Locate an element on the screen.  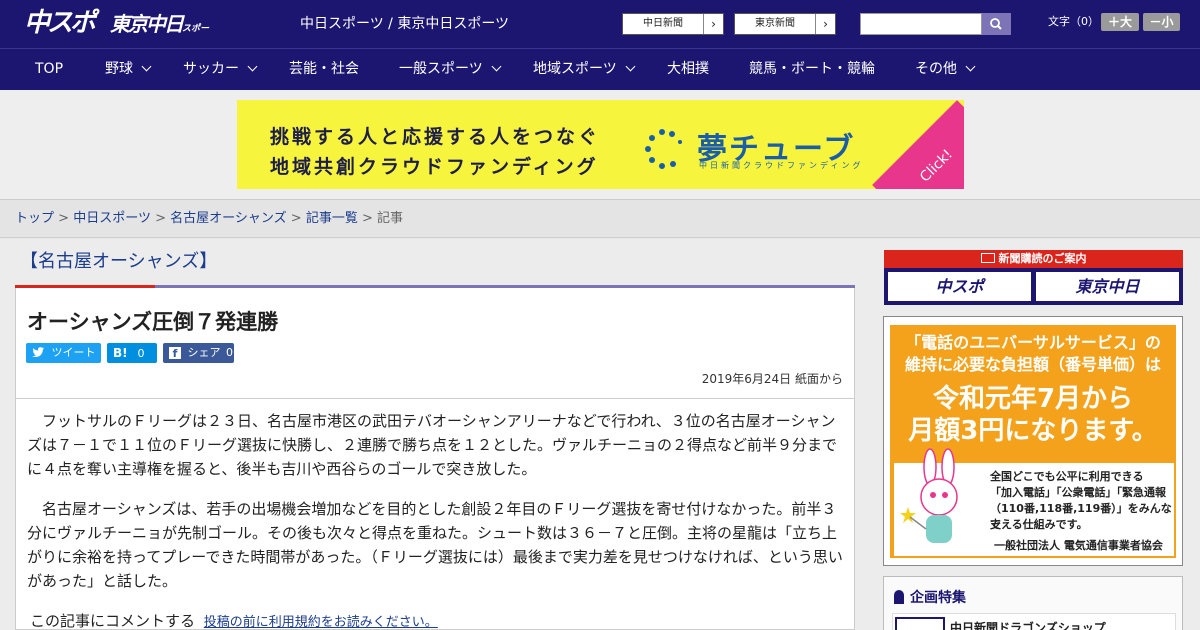
nav-item-local-sports: 地域スポーツ is located at coordinates (584, 70).